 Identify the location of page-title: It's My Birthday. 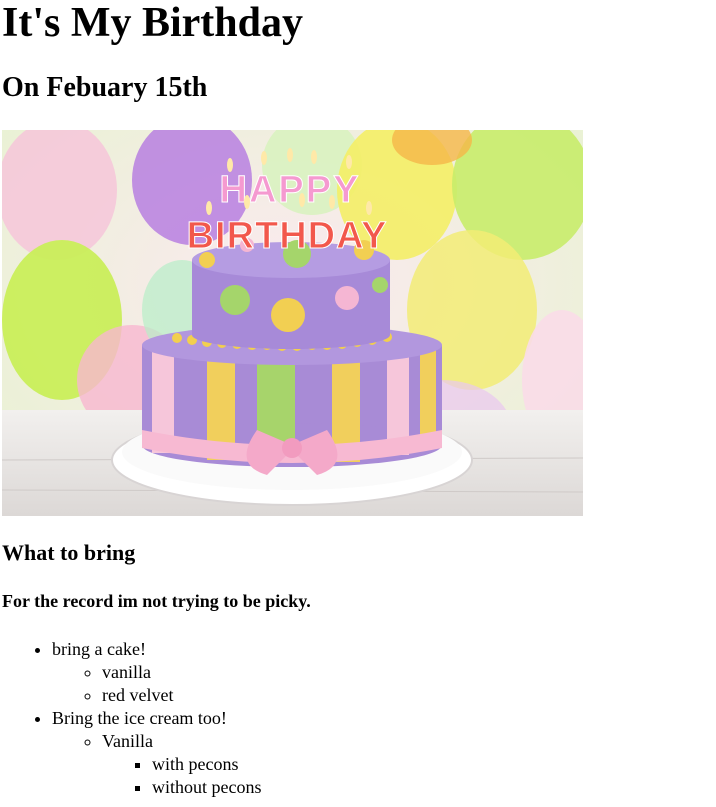
(153, 23).